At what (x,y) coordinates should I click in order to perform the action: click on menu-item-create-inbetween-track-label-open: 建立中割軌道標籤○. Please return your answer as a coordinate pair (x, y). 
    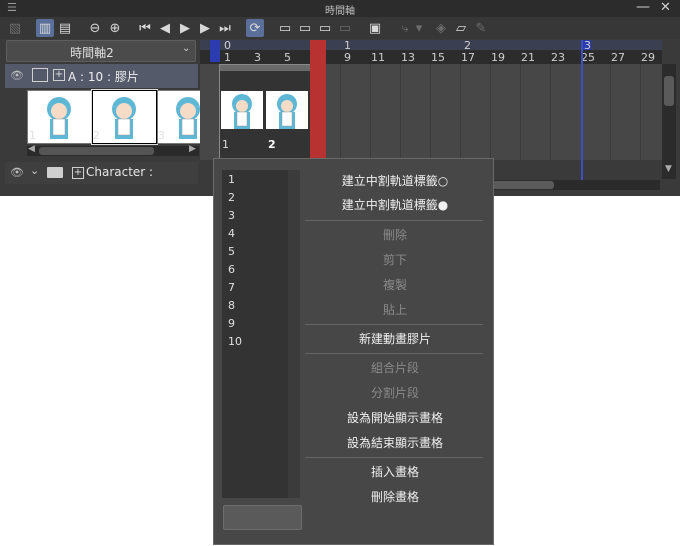
    Looking at the image, I should click on (395, 180).